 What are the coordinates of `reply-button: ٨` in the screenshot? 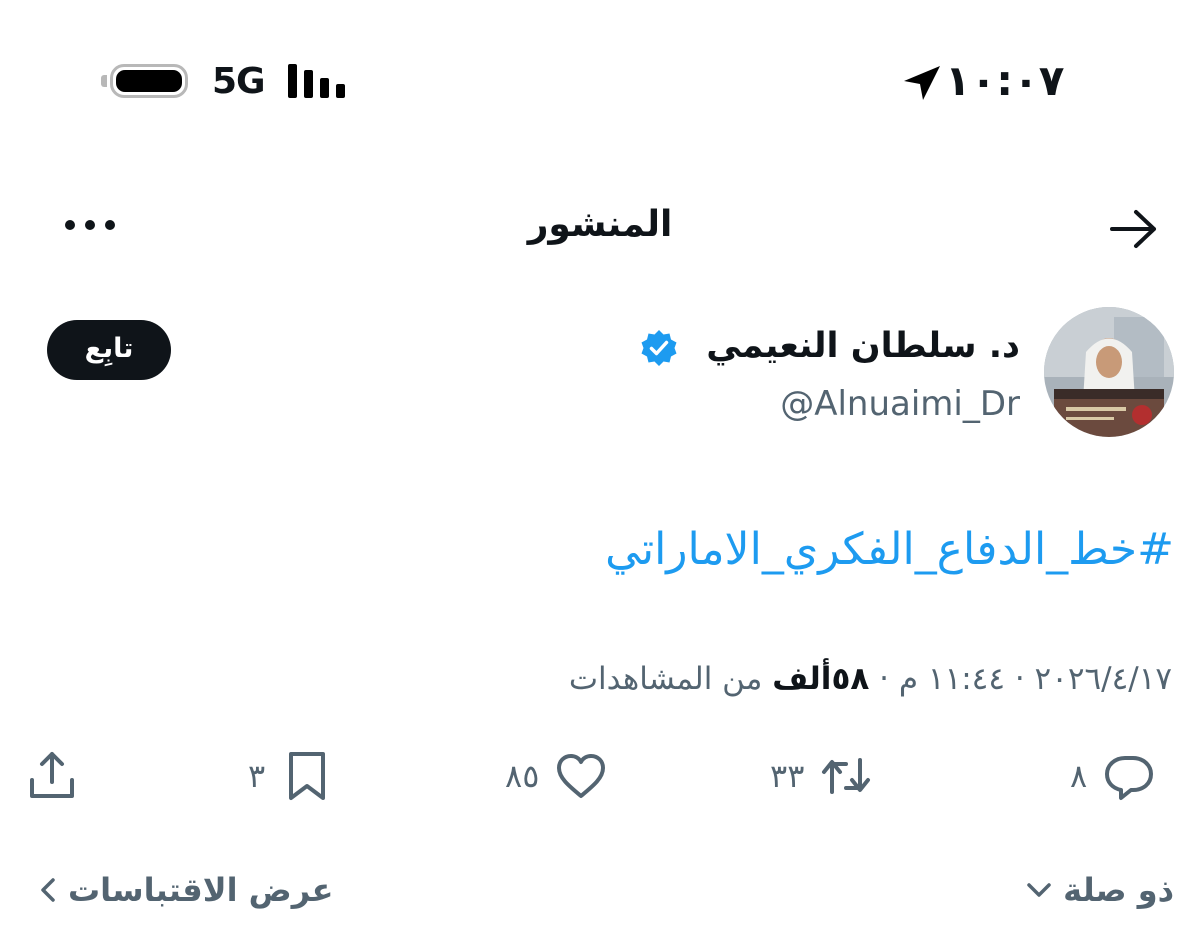 It's located at (1113, 776).